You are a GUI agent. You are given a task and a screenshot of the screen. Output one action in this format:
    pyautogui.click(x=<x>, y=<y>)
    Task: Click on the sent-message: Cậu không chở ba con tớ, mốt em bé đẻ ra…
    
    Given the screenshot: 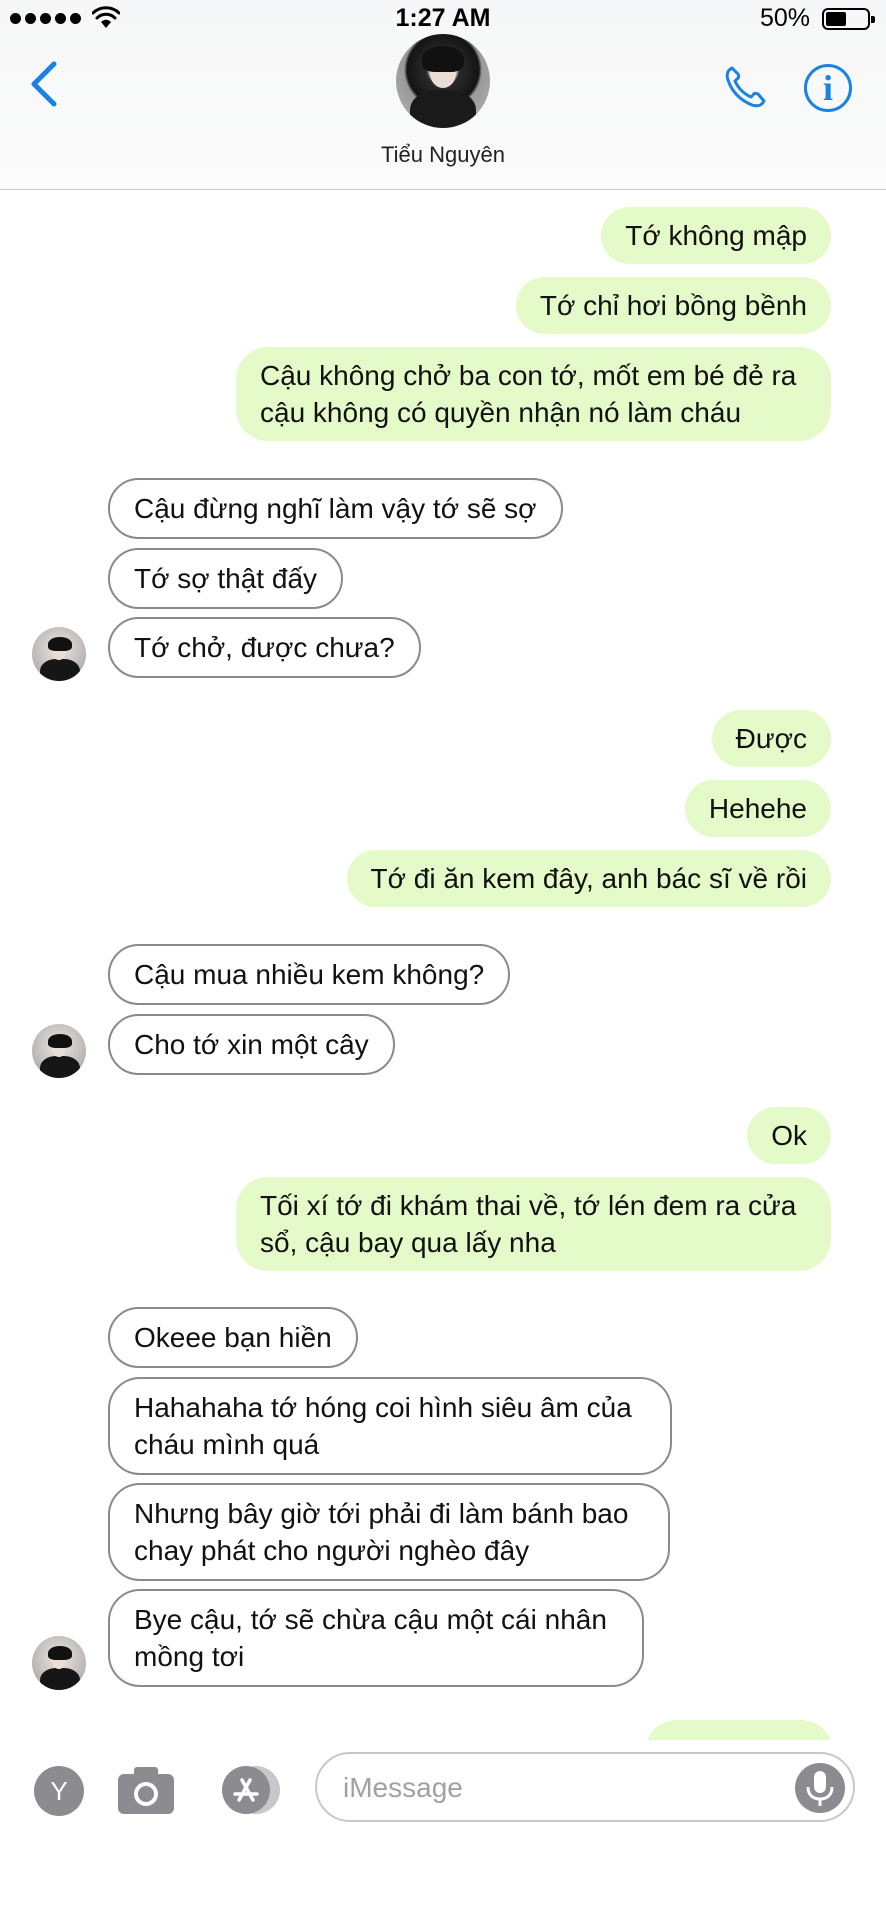 What is the action you would take?
    pyautogui.click(x=533, y=394)
    